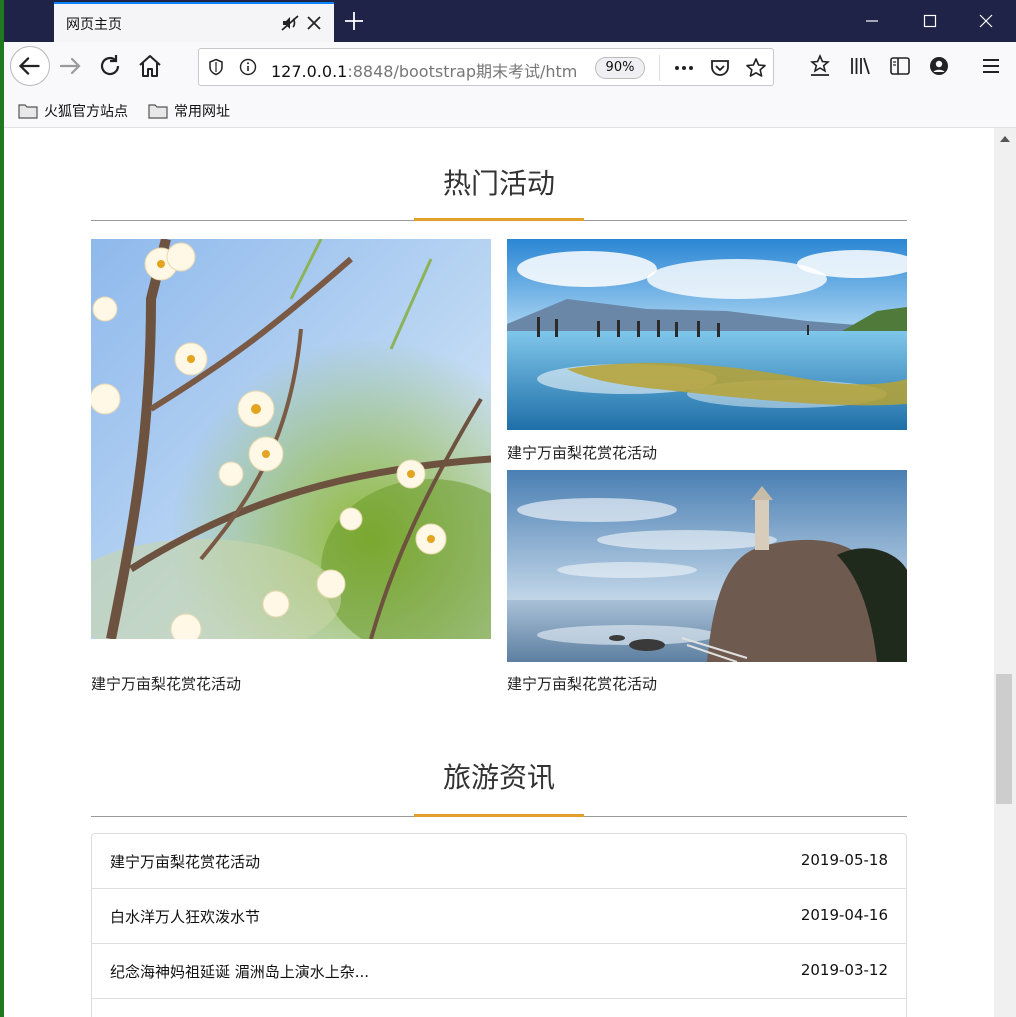 Image resolution: width=1016 pixels, height=1017 pixels. What do you see at coordinates (930, 21) in the screenshot?
I see `maximize-icon` at bounding box center [930, 21].